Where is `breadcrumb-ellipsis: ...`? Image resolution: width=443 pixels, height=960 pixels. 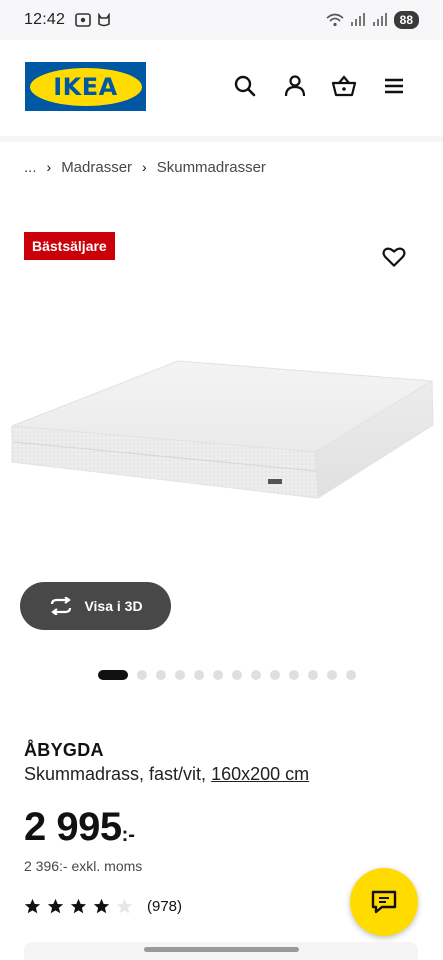 breadcrumb-ellipsis: ... is located at coordinates (30, 167).